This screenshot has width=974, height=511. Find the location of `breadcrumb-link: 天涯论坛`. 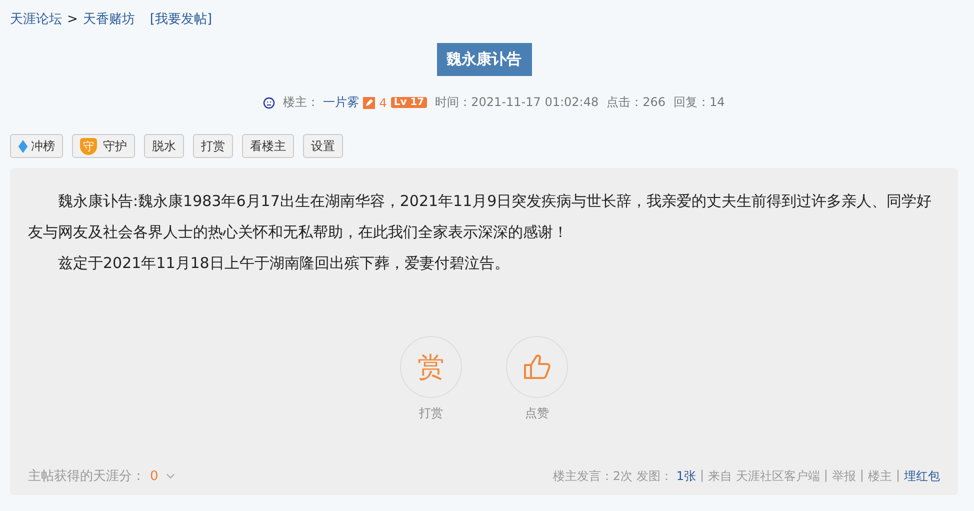

breadcrumb-link: 天涯论坛 is located at coordinates (36, 19).